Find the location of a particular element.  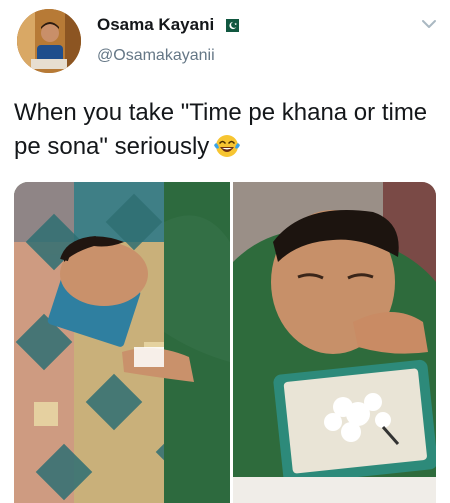

avatar is located at coordinates (49, 41).